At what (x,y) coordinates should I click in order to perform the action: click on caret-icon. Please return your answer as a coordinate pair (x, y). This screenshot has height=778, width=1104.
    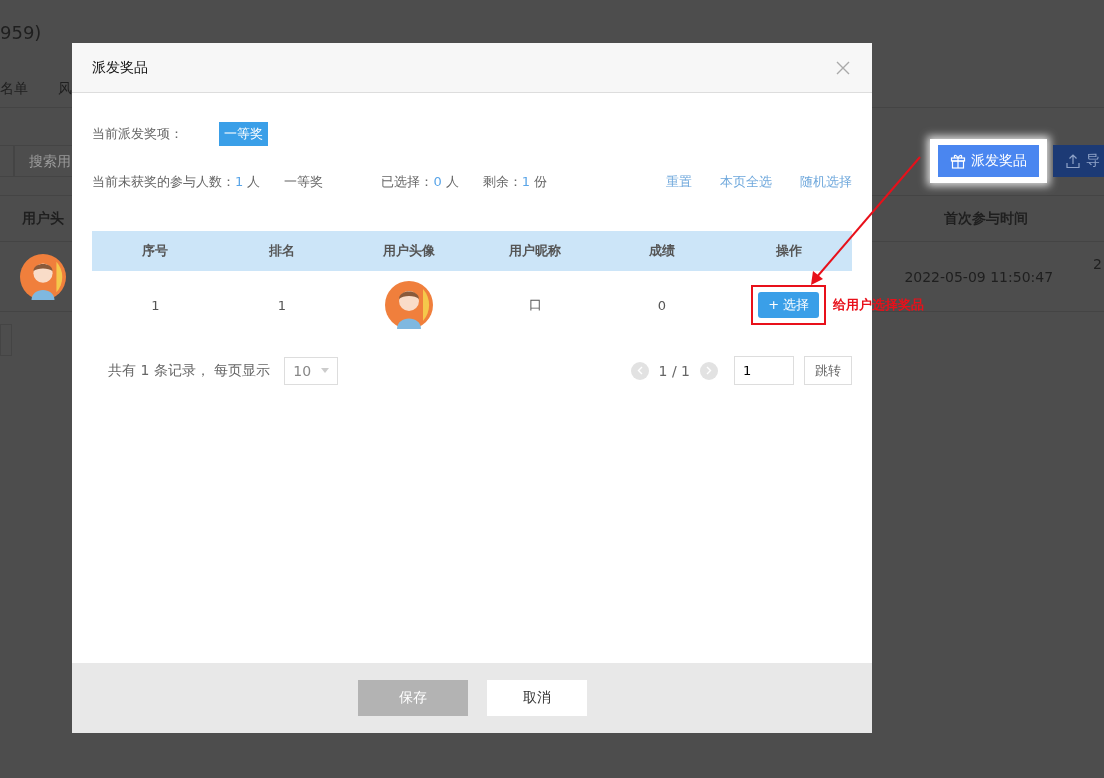
    Looking at the image, I should click on (325, 370).